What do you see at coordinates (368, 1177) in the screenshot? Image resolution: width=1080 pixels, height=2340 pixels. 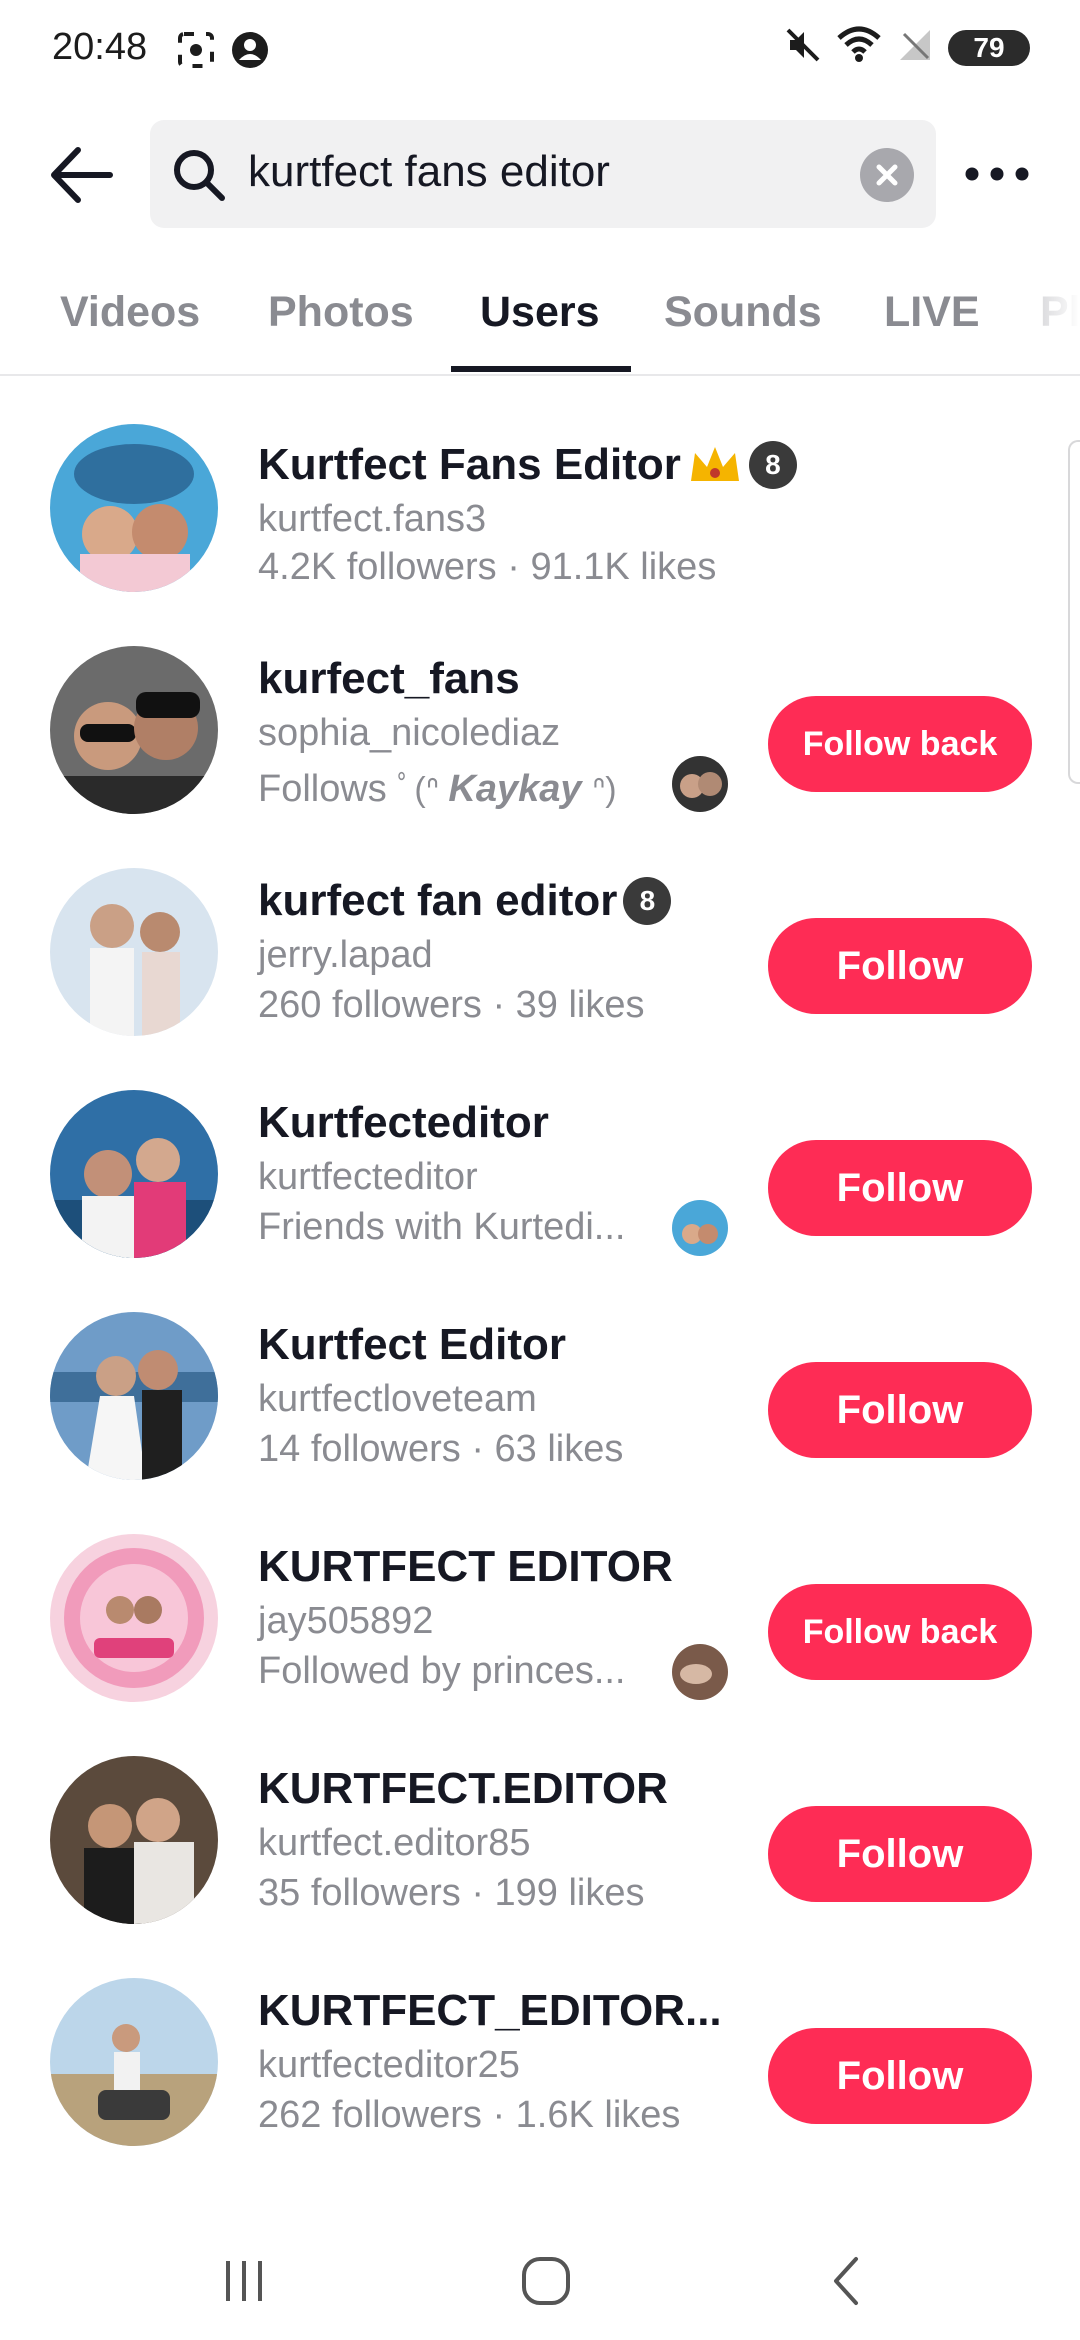 I see `user-handle: kurtfecteditor` at bounding box center [368, 1177].